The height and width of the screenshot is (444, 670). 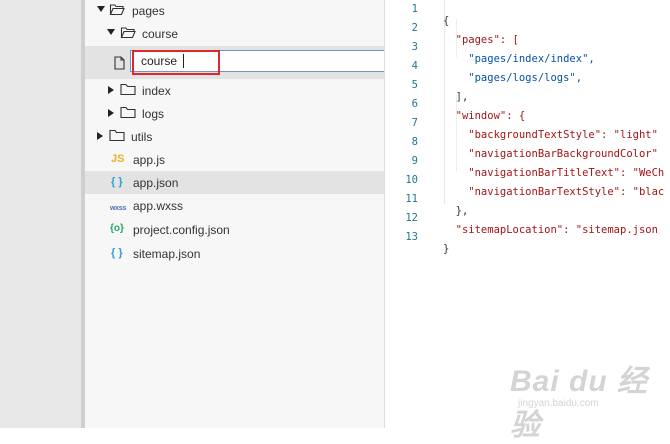 What do you see at coordinates (234, 229) in the screenshot?
I see `tree-file-project-config: {o} project.config.json` at bounding box center [234, 229].